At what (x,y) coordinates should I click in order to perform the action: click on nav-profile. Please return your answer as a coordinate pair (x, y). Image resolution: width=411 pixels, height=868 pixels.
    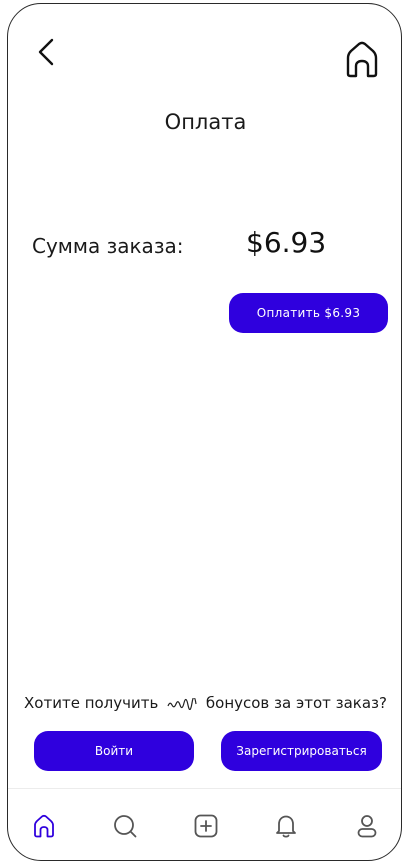
    Looking at the image, I should click on (367, 826).